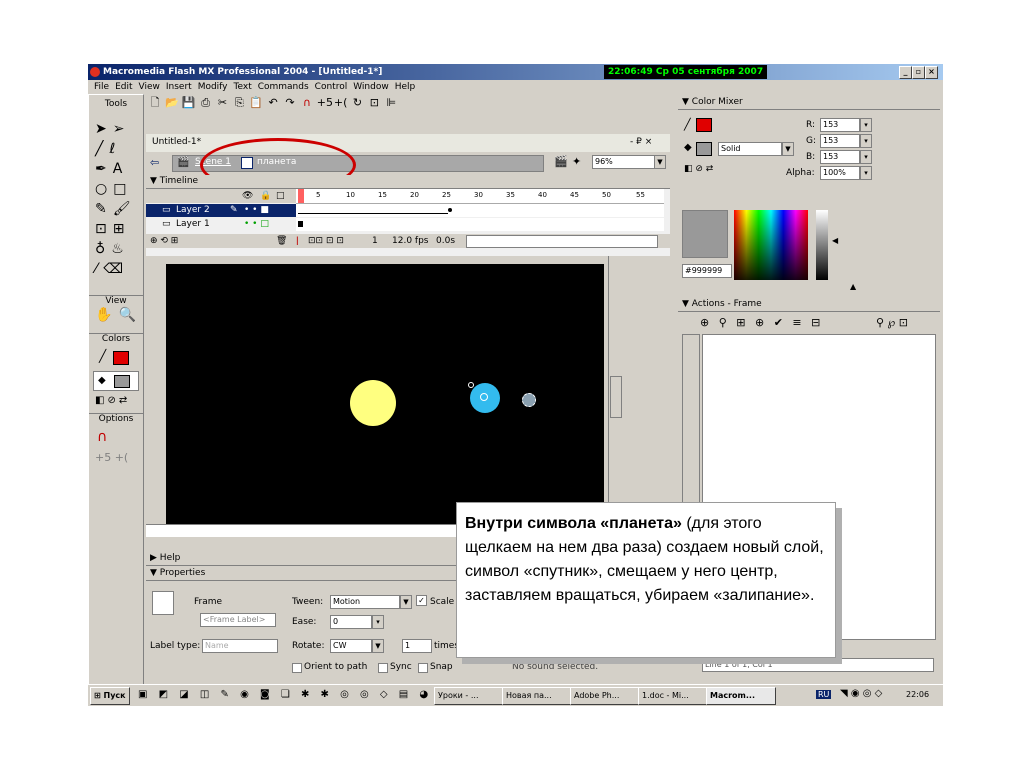 This screenshot has width=1024, height=768. Describe the element at coordinates (471, 385) in the screenshot. I see `transform-point` at that location.